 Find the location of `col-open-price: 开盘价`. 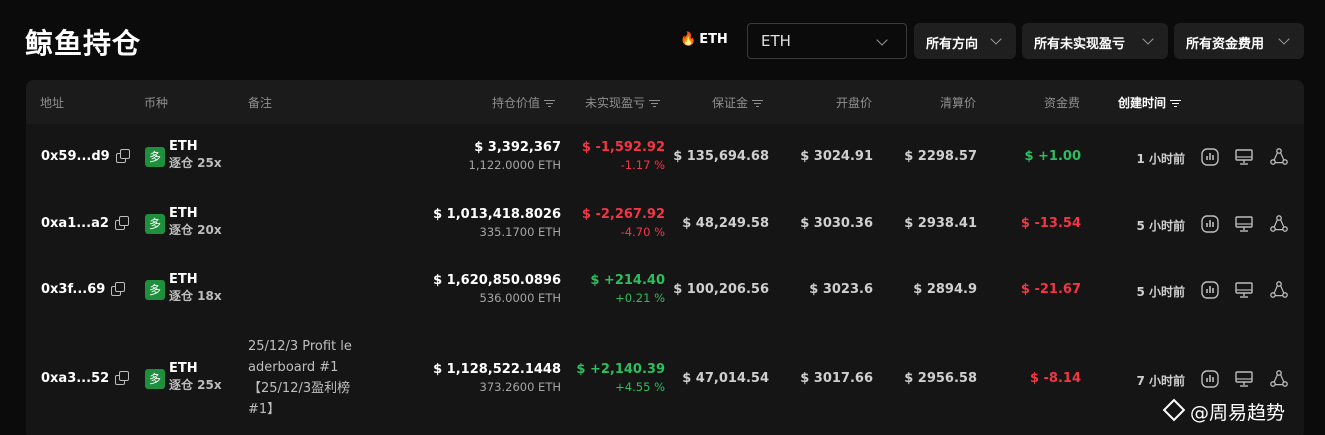

col-open-price: 开盘价 is located at coordinates (854, 103).